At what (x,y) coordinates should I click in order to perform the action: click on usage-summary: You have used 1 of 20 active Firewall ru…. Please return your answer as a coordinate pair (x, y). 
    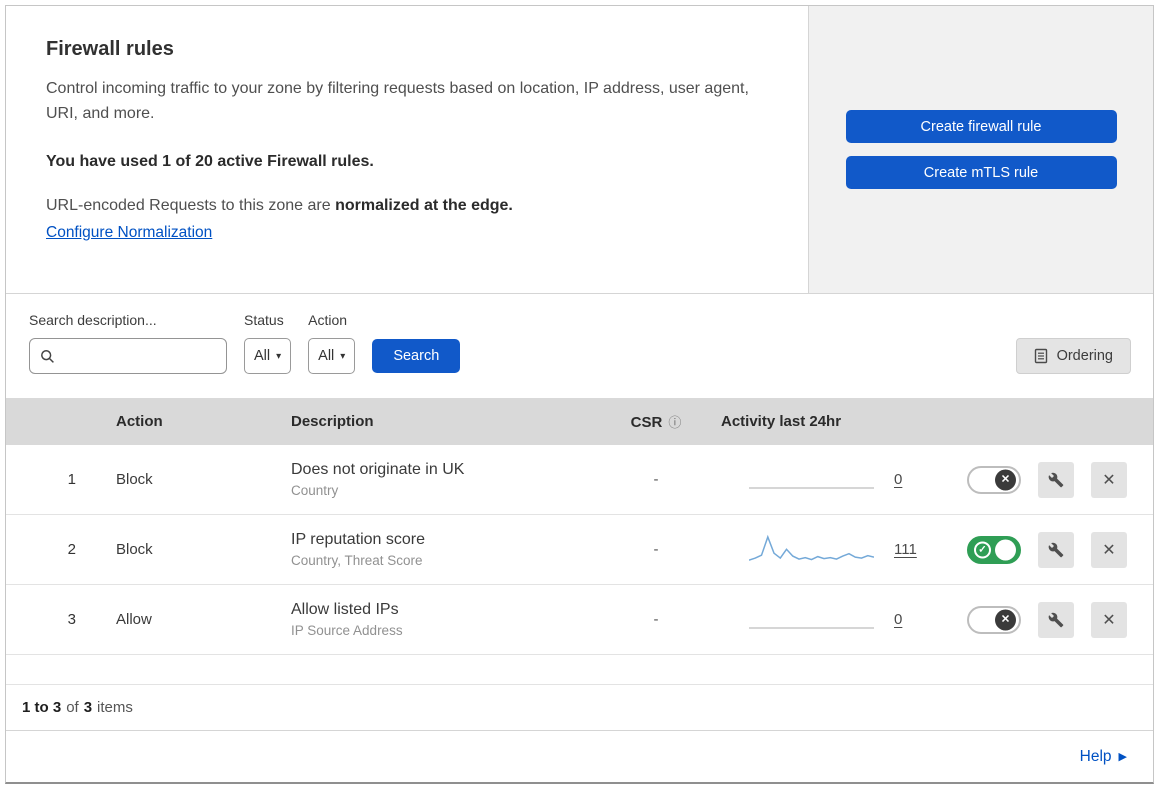
    Looking at the image, I should click on (210, 161).